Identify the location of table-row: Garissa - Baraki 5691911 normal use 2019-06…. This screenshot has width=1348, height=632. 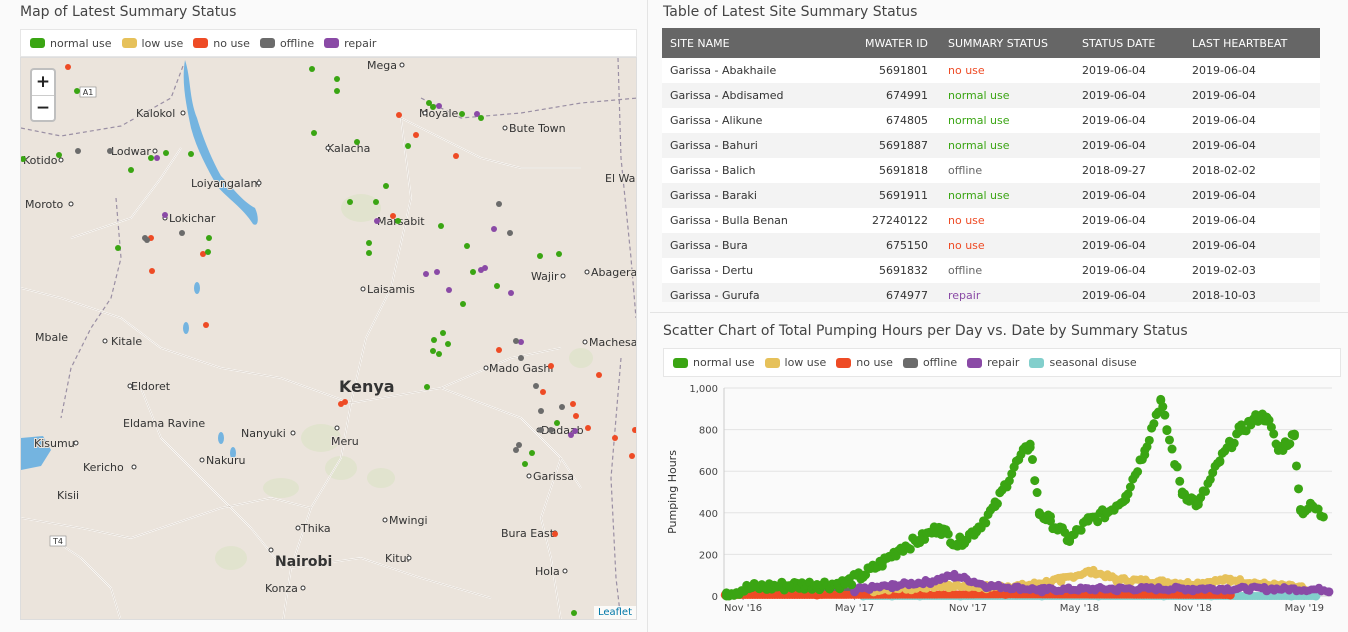
(991, 195).